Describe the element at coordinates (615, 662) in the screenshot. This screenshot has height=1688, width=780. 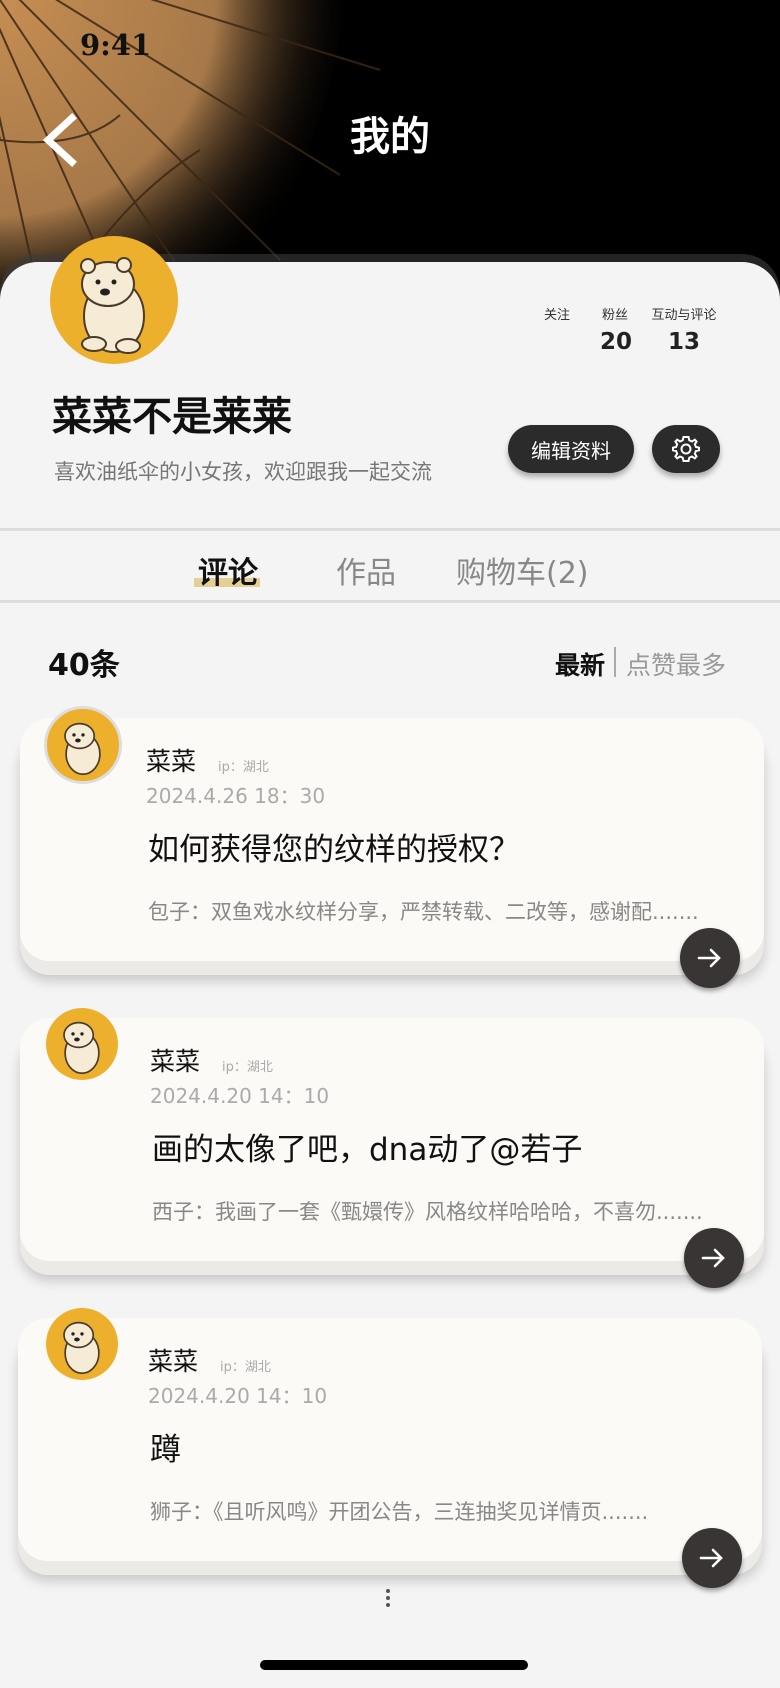
I see `sort-separator` at that location.